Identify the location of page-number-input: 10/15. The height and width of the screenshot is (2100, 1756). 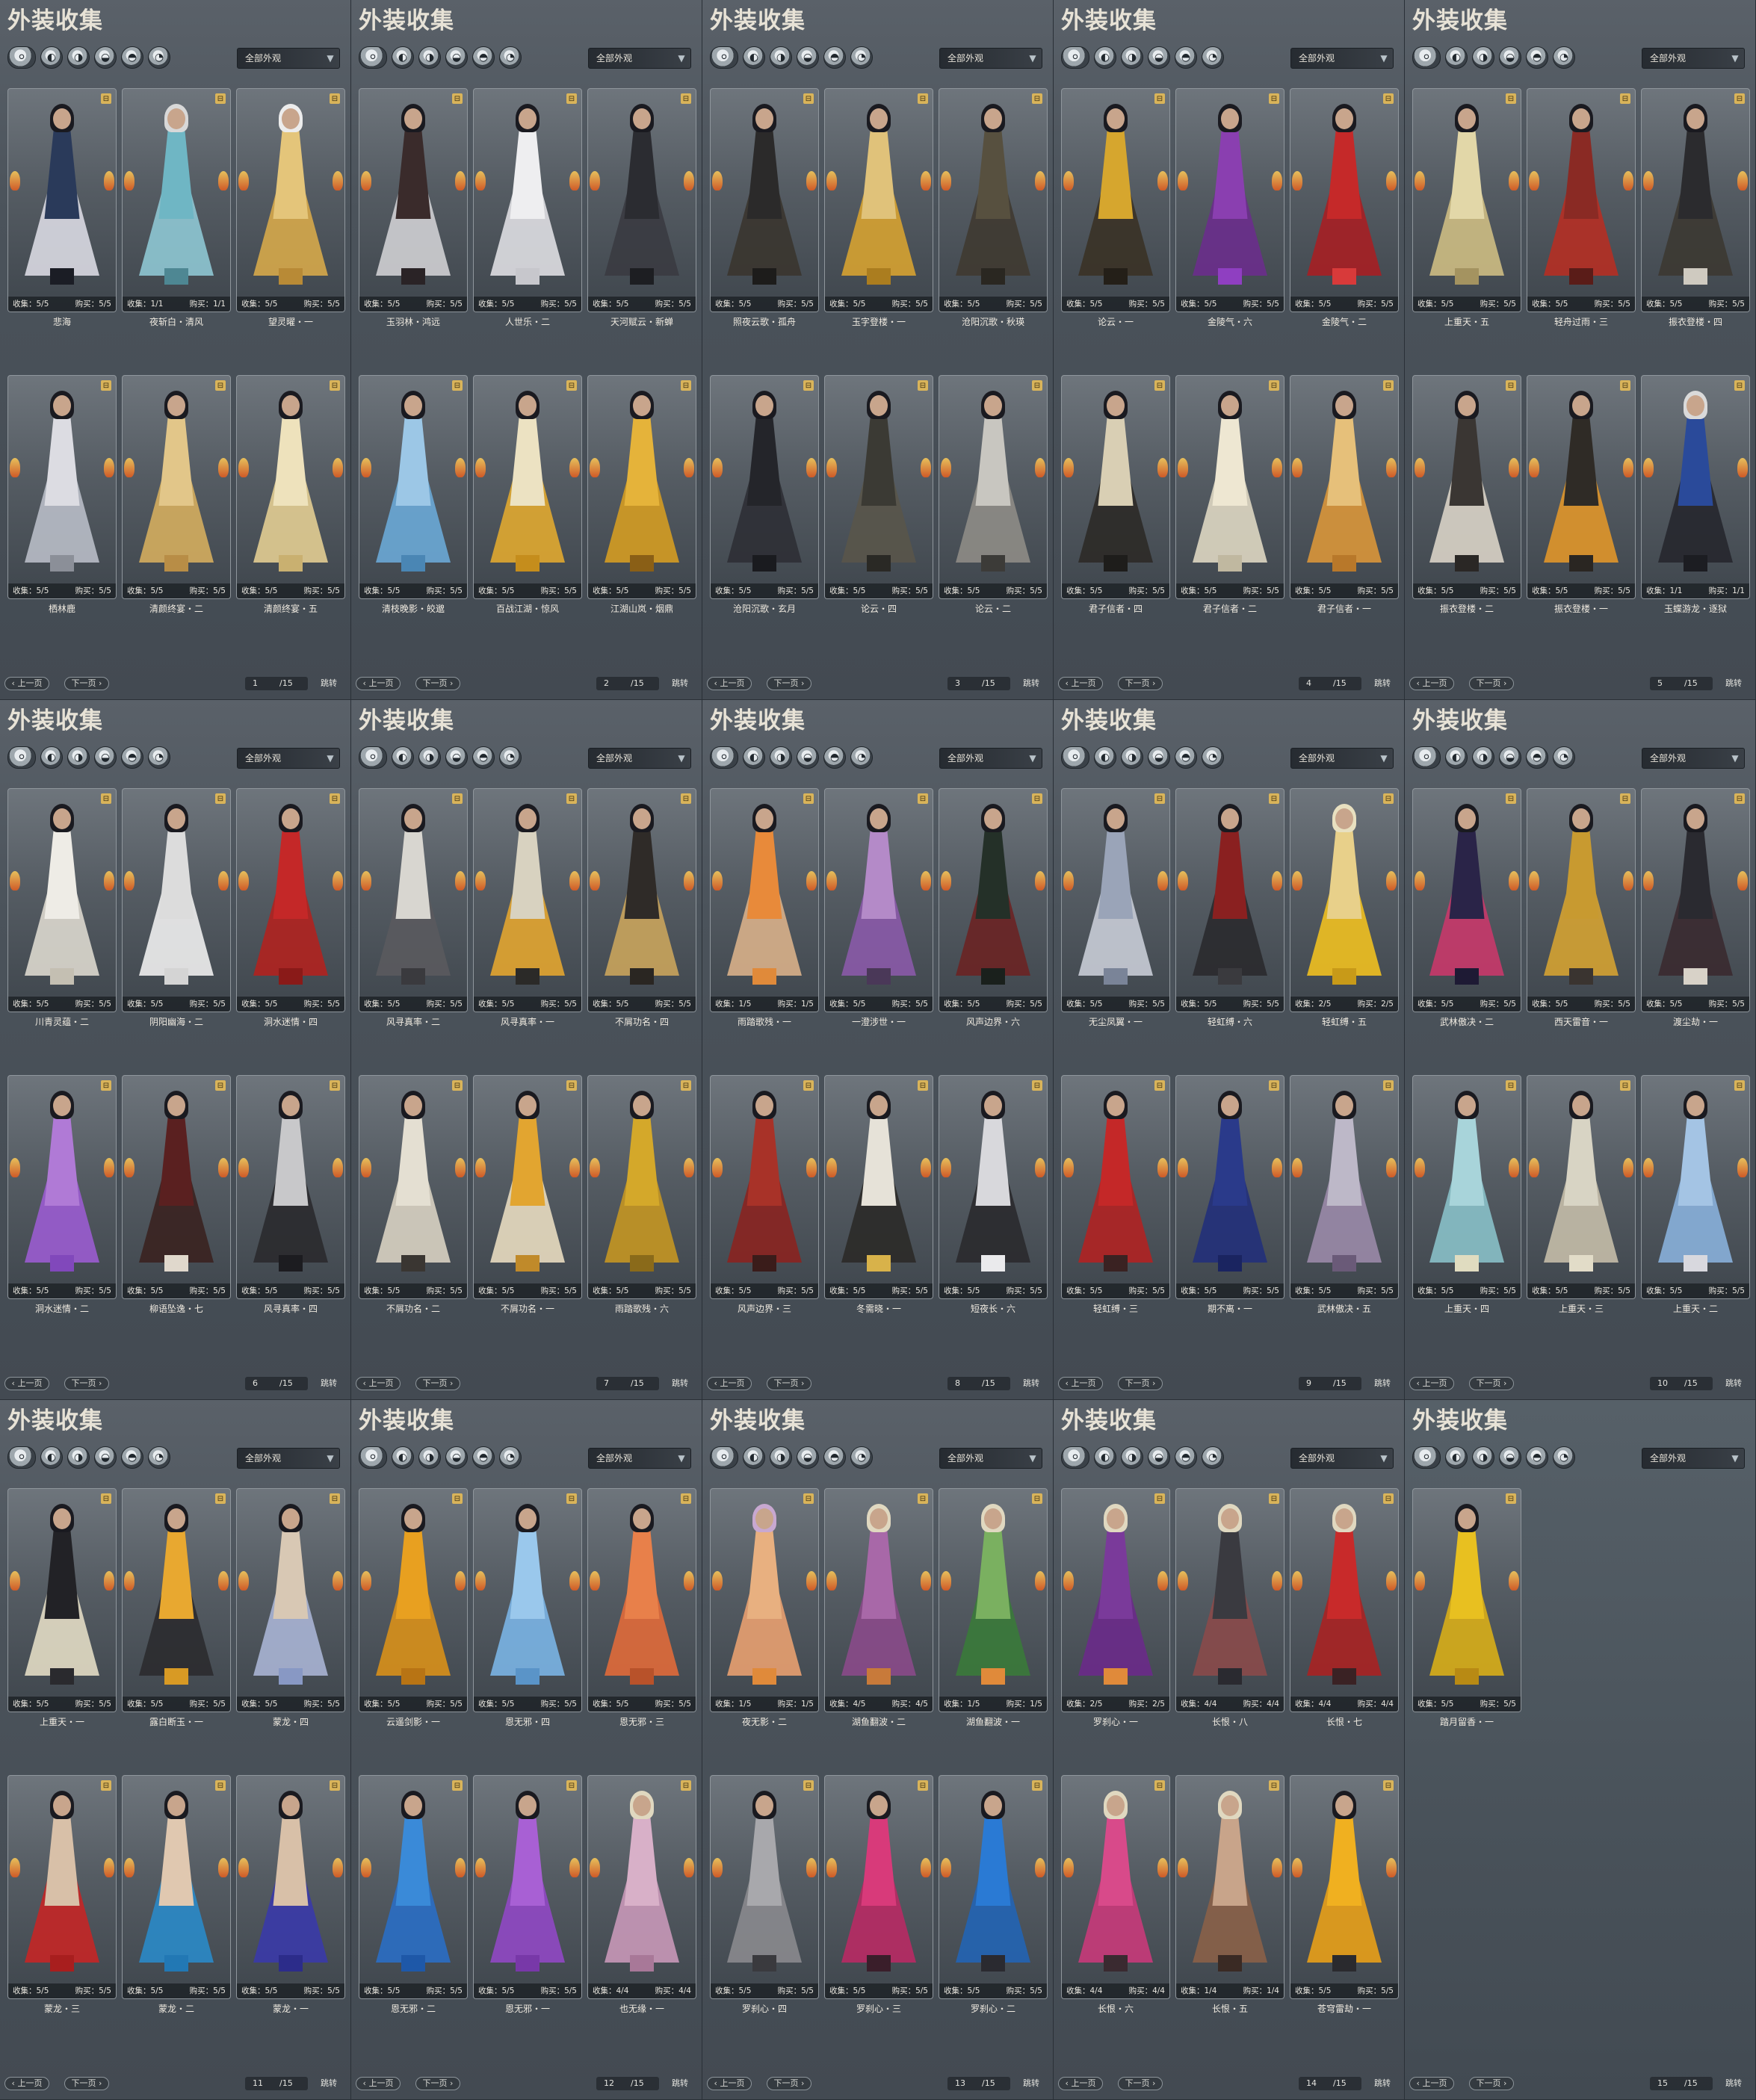
(1682, 1384).